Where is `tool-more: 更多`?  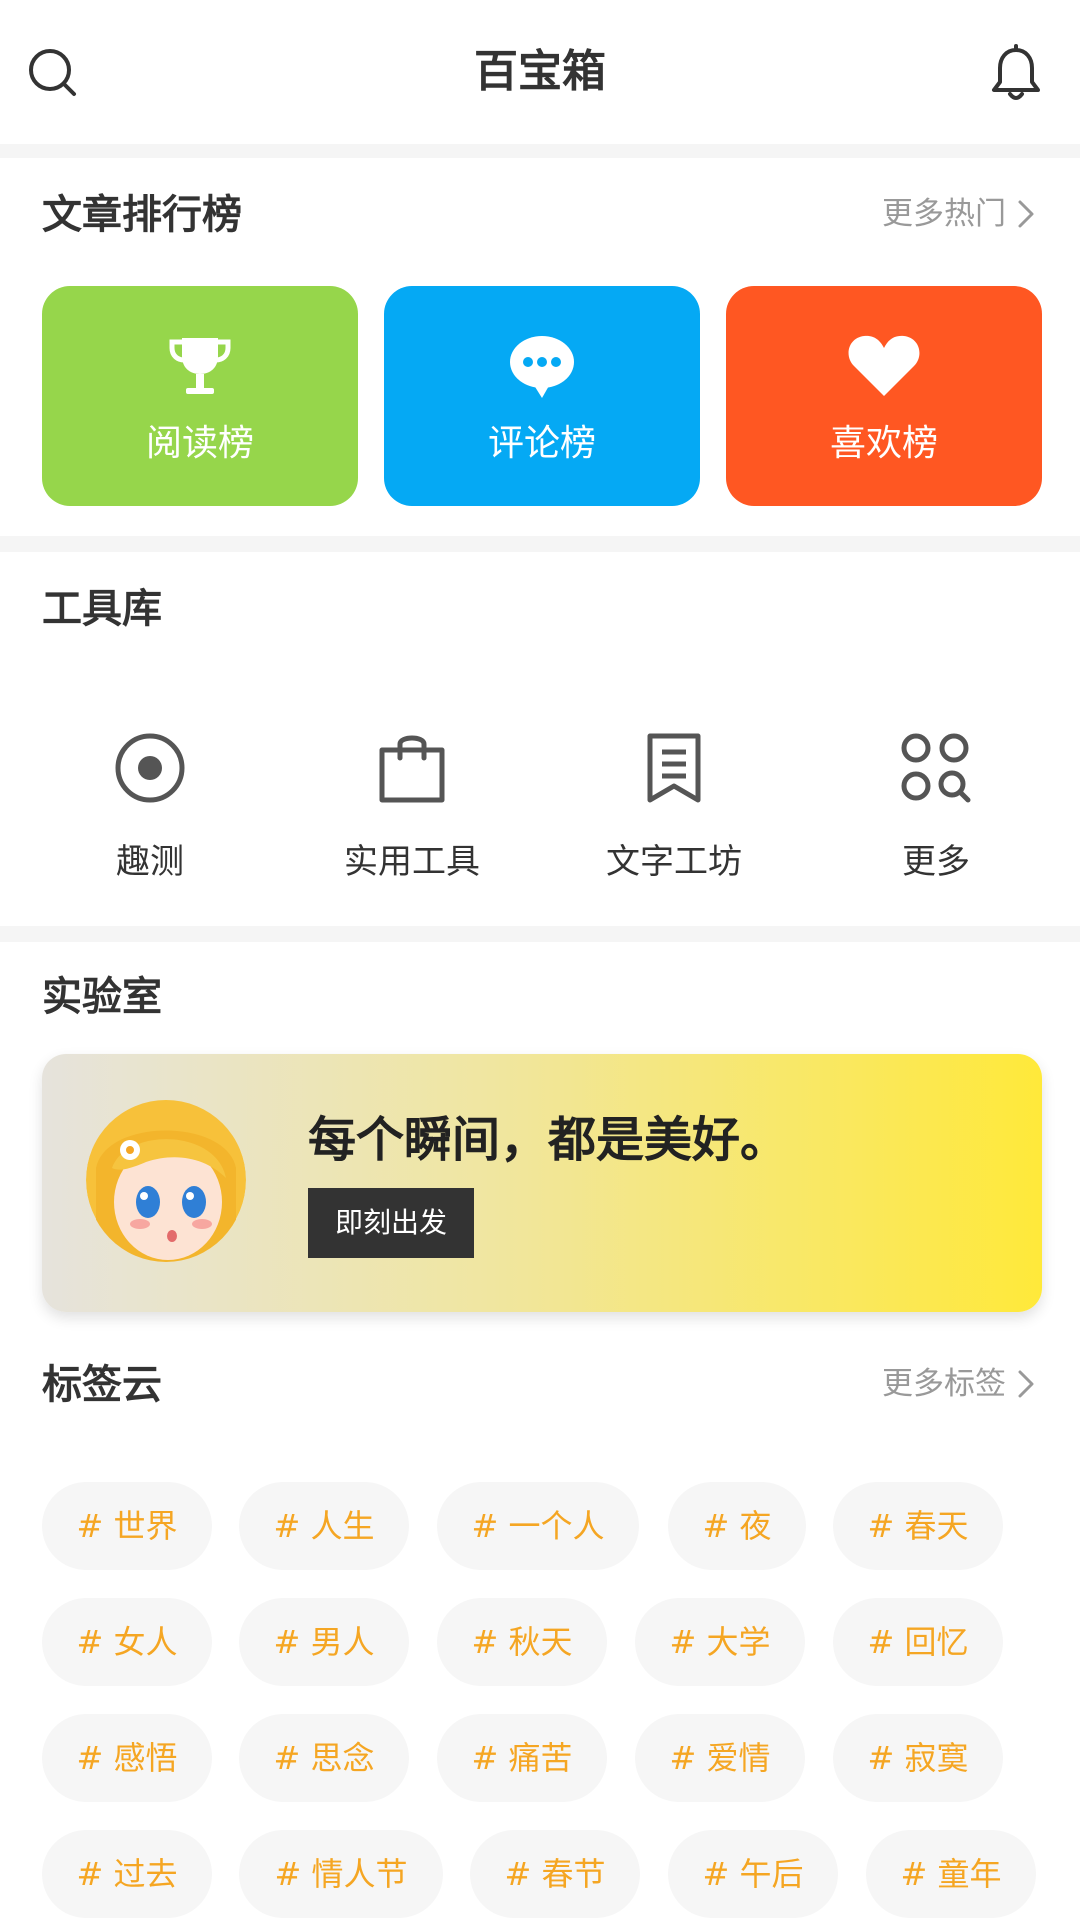 tool-more: 更多 is located at coordinates (936, 810).